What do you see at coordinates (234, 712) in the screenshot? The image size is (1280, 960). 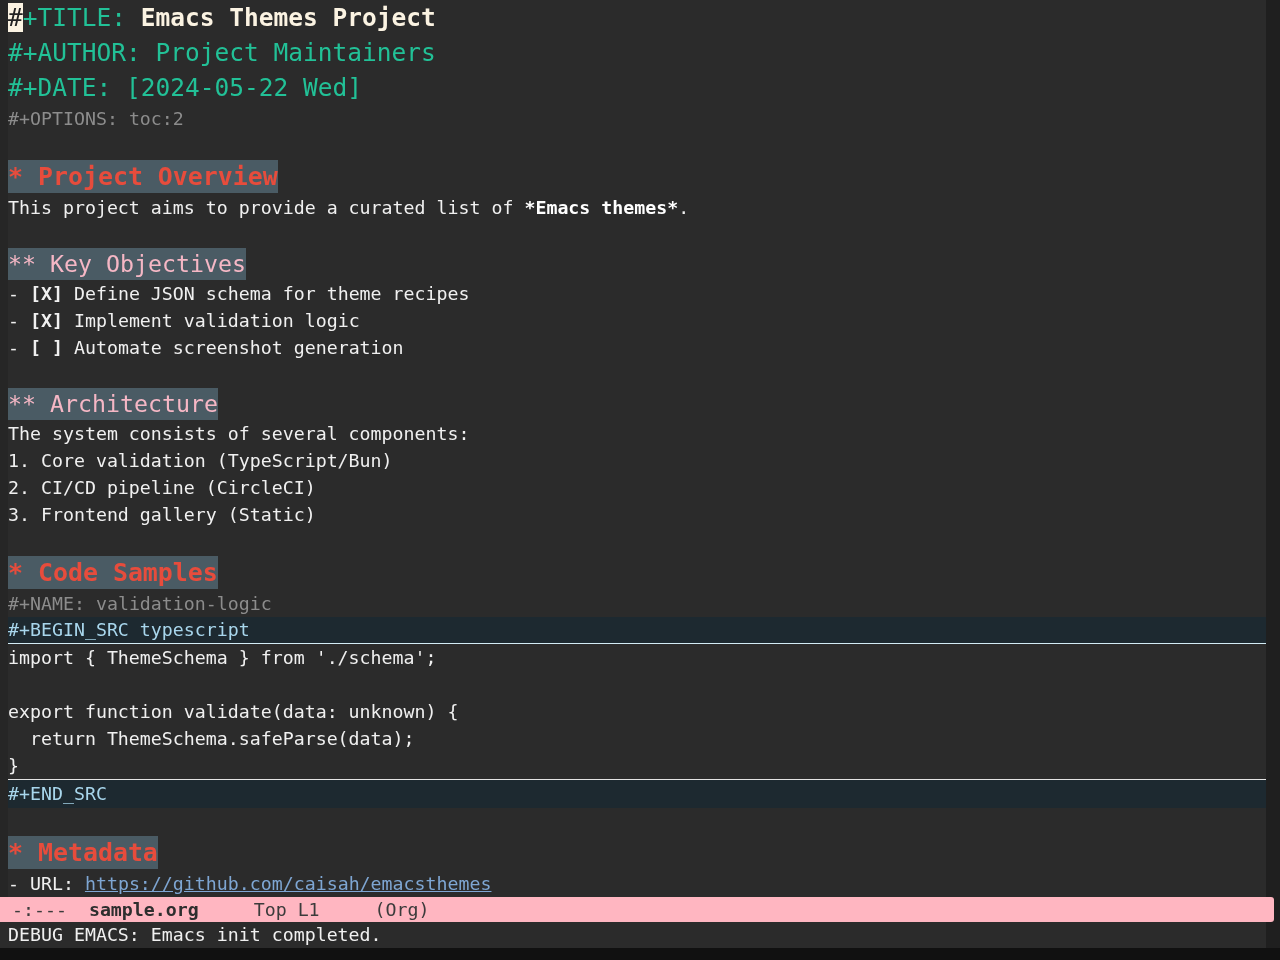 I see `code-text: import { ThemeSchema } from './schema'; export function validate(data: unknown) { return ThemeSchema.safeParse(data); }` at bounding box center [234, 712].